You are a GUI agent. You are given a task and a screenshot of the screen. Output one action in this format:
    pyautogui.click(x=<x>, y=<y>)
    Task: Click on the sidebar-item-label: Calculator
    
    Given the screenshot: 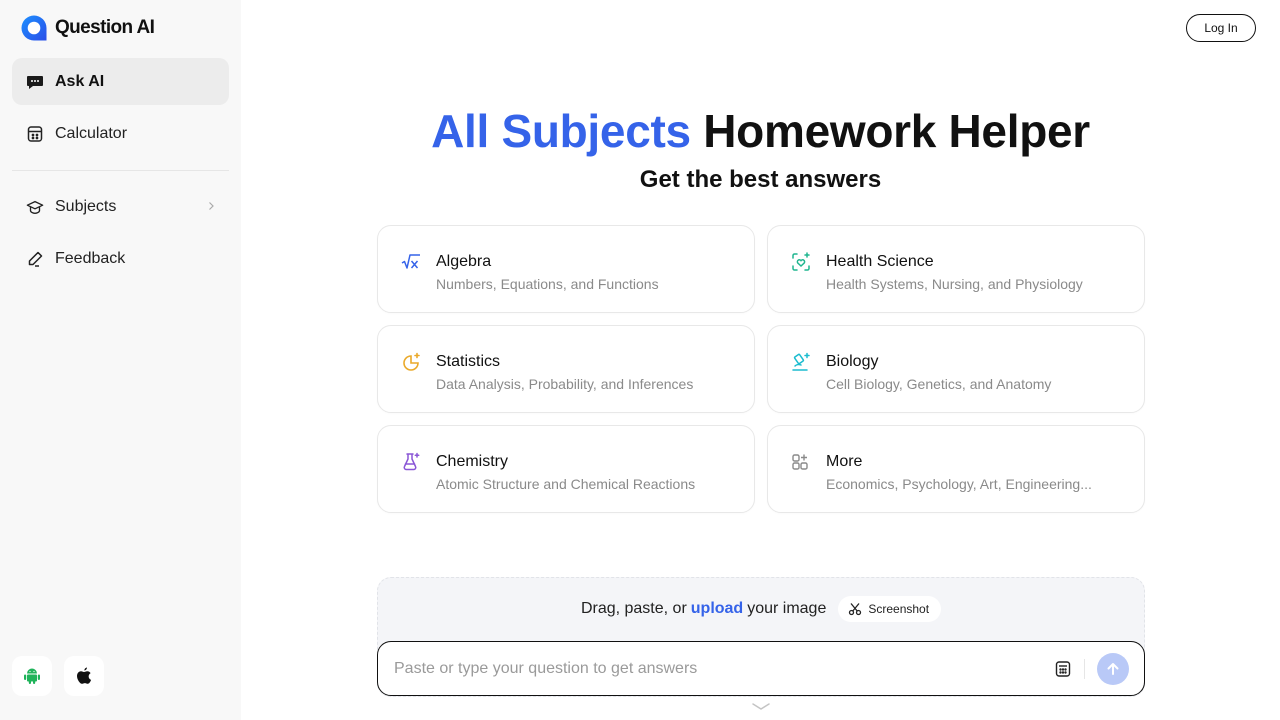 What is the action you would take?
    pyautogui.click(x=91, y=133)
    